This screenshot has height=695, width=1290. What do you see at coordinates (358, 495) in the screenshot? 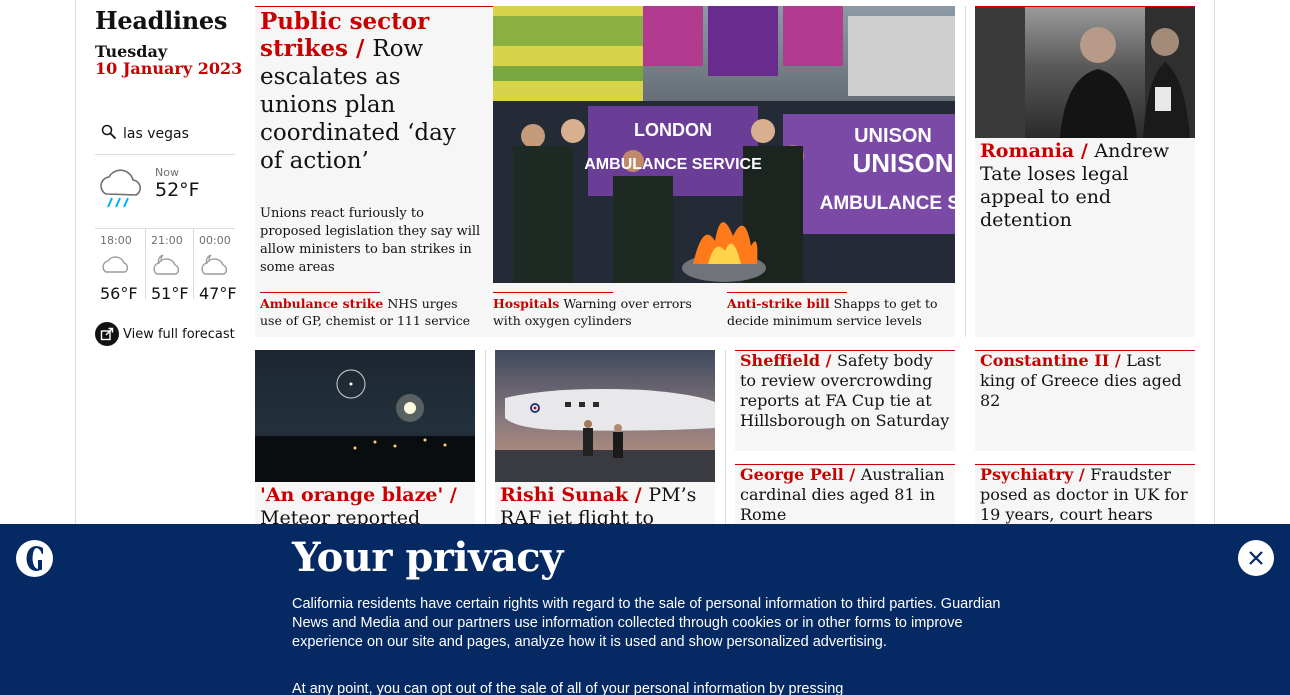
I see `story-kicker: 'An orange blaze' /` at bounding box center [358, 495].